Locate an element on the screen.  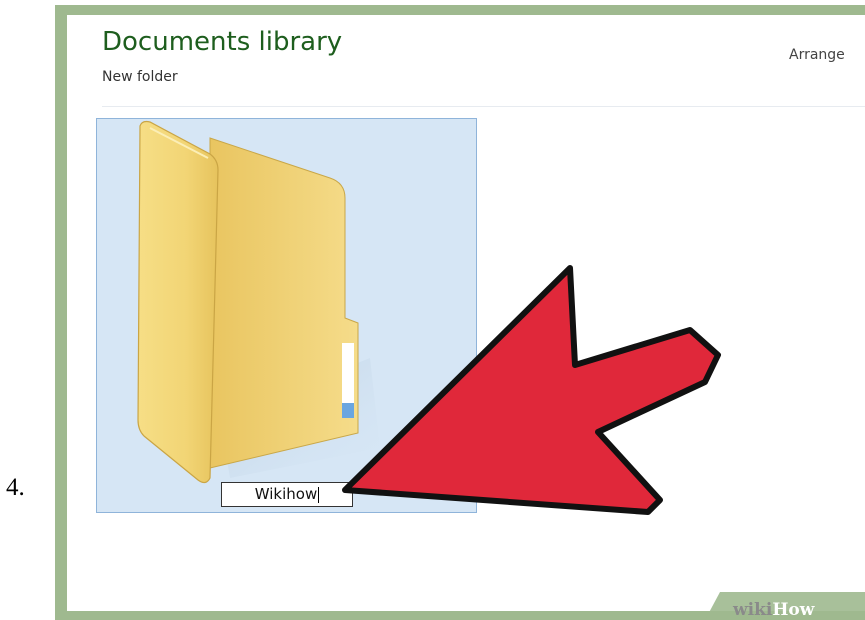
watermark-how: How is located at coordinates (793, 610).